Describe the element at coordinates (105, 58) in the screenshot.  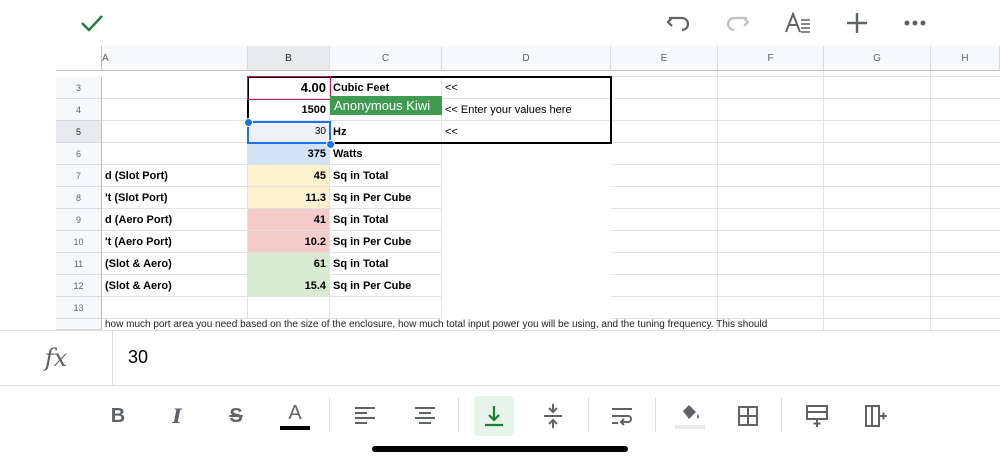
I see `column-label: A` at that location.